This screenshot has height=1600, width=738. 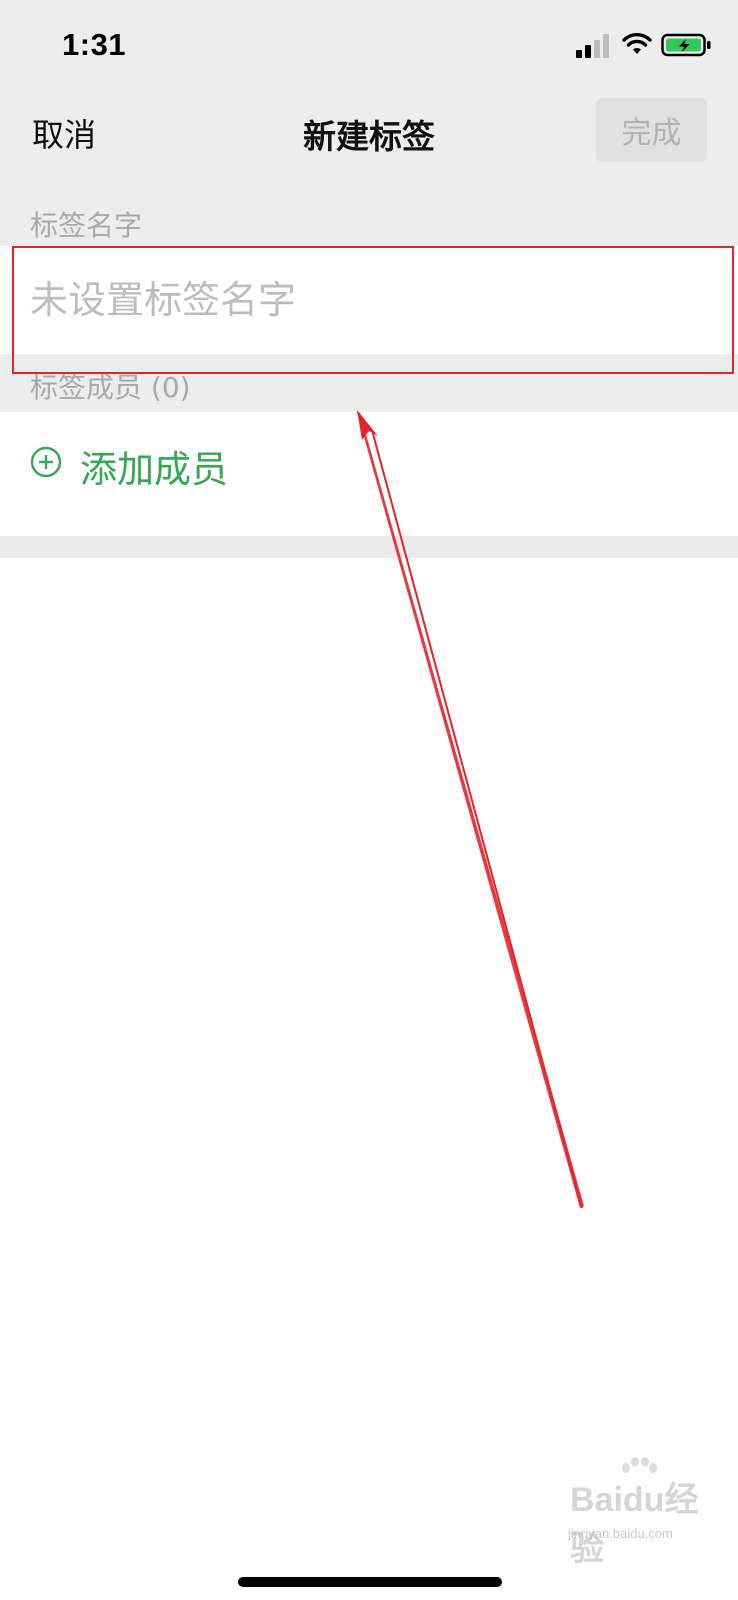 I want to click on wifi-icon, so click(x=637, y=43).